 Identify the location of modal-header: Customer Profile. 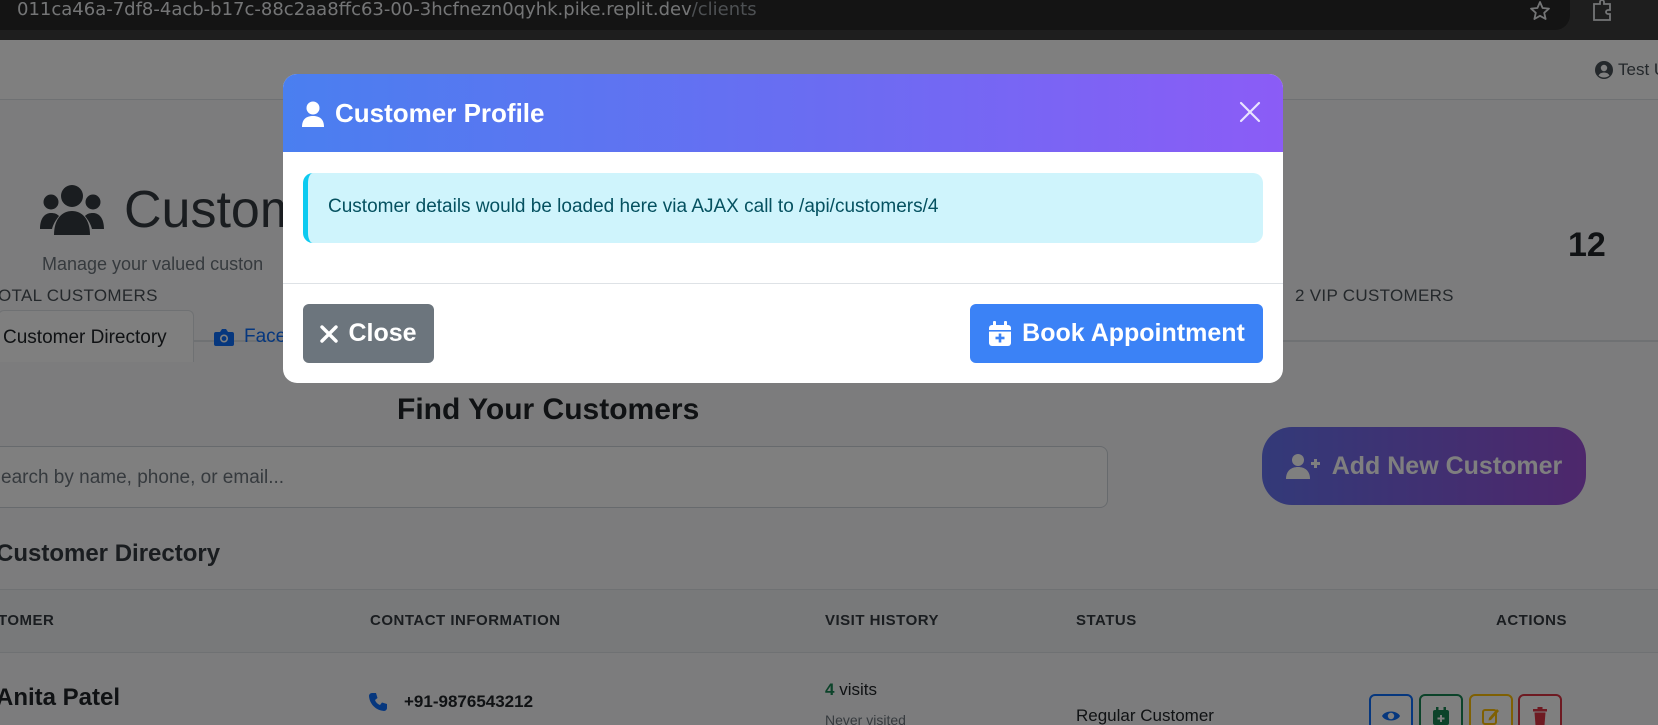
(783, 113).